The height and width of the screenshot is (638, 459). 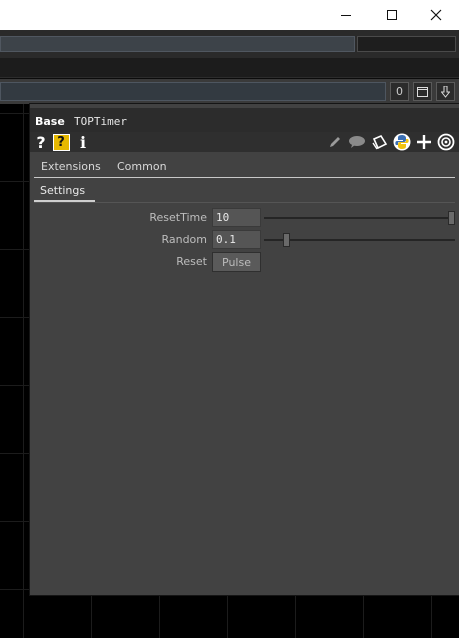 I want to click on down-arrow-icon, so click(x=445, y=91).